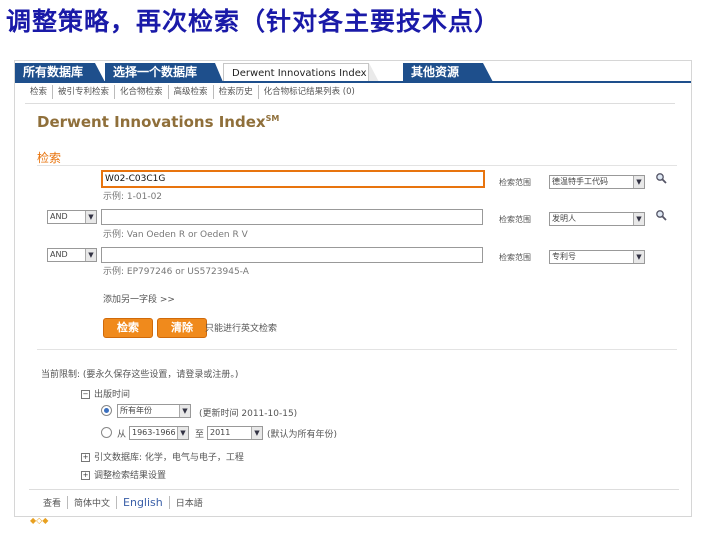 This screenshot has width=720, height=540. I want to click on search-subnav: 检索 被引专利检索 化合物检索 高级检索 检索历史 化合物标记结果列表 (0), so click(192, 94).